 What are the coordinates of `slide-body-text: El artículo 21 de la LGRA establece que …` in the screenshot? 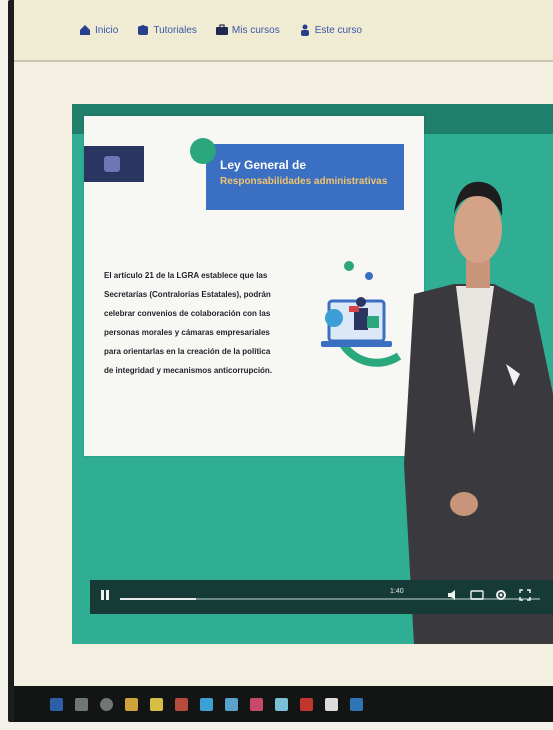 It's located at (219, 323).